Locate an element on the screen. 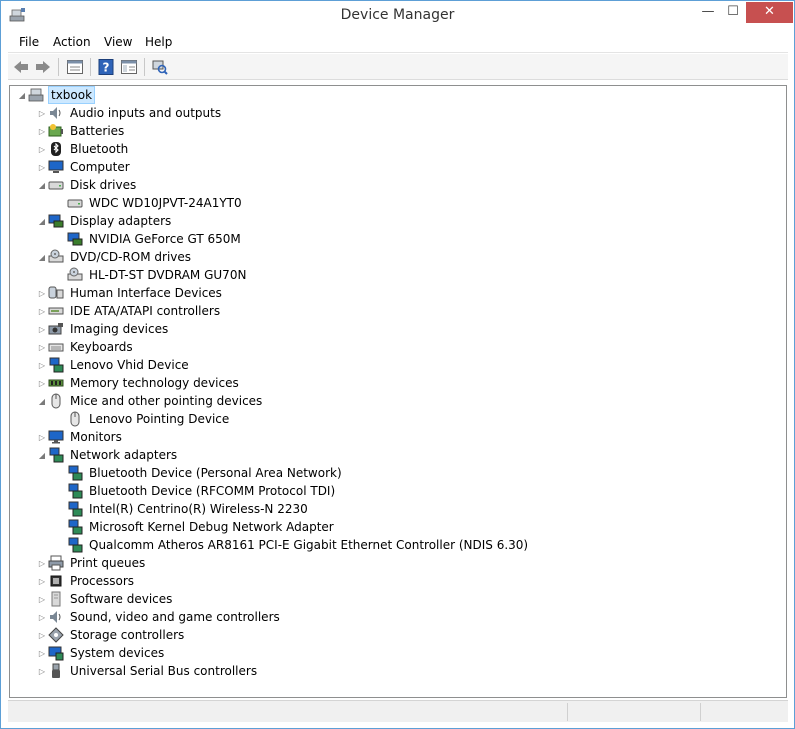  tree-device: Microsoft Kernel Debug Network Adapter is located at coordinates (201, 527).